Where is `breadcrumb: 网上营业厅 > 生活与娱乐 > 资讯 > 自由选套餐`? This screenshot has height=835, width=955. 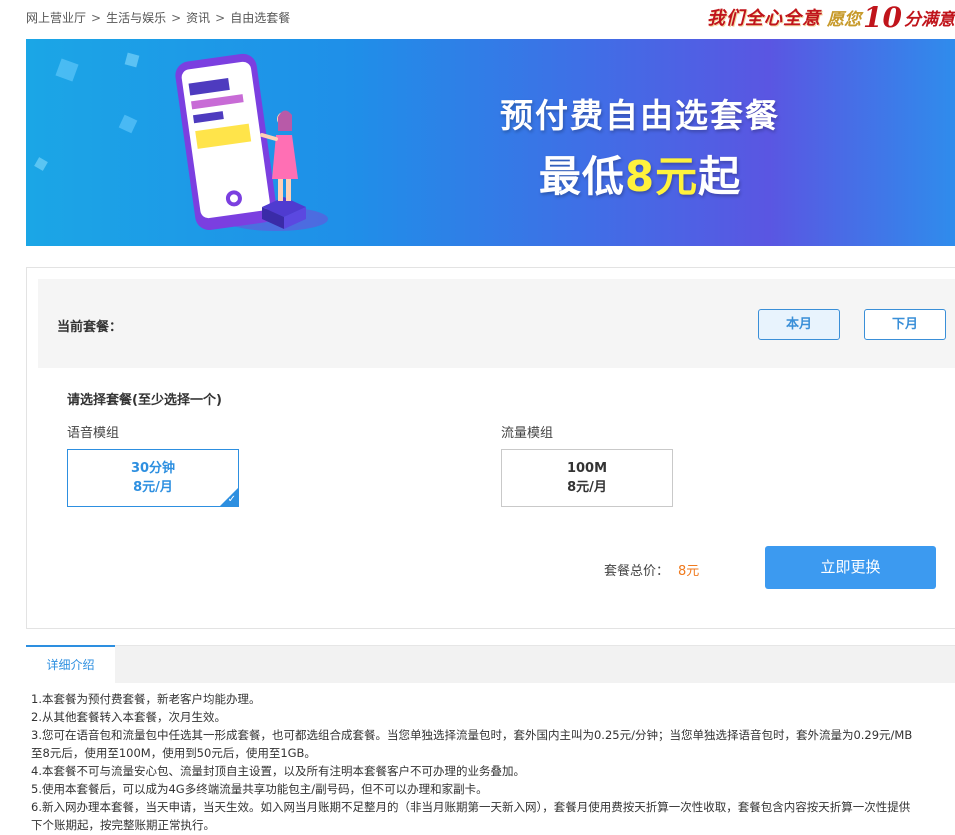
breadcrumb: 网上营业厅 > 生活与娱乐 > 资讯 > 自由选套餐 is located at coordinates (158, 17).